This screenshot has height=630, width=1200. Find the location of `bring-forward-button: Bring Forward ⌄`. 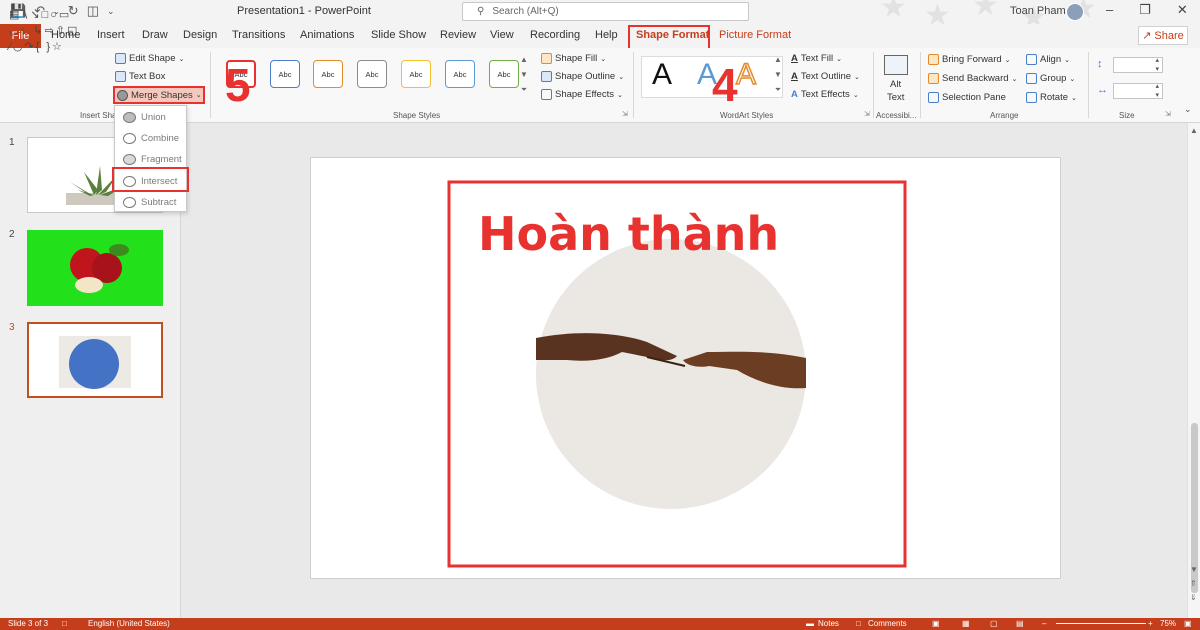

bring-forward-button: Bring Forward ⌄ is located at coordinates (969, 59).